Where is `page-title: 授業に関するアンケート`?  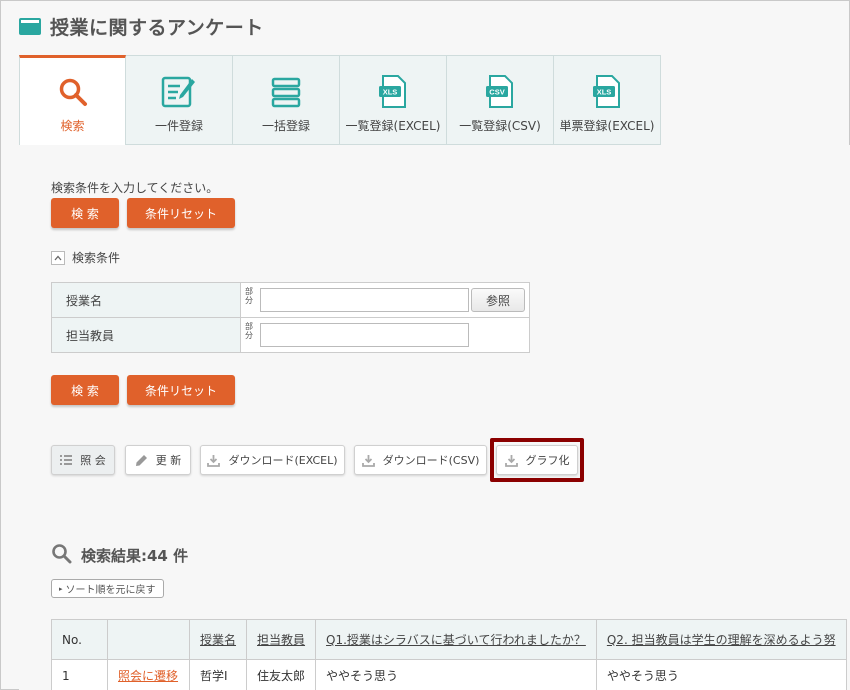 page-title: 授業に関するアンケート is located at coordinates (157, 27).